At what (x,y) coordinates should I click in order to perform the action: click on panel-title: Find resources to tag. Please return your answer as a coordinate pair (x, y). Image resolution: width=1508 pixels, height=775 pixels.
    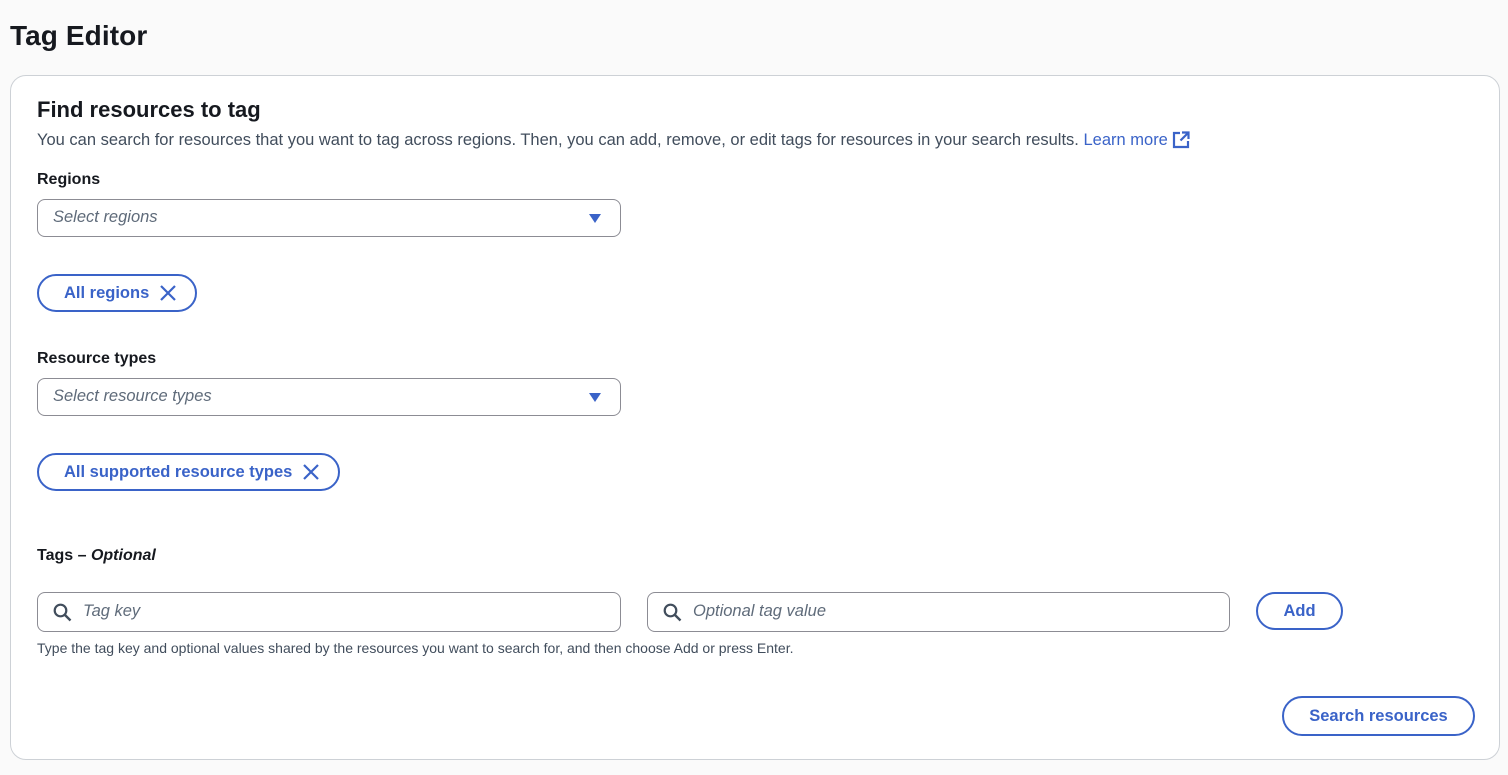
    Looking at the image, I should click on (149, 109).